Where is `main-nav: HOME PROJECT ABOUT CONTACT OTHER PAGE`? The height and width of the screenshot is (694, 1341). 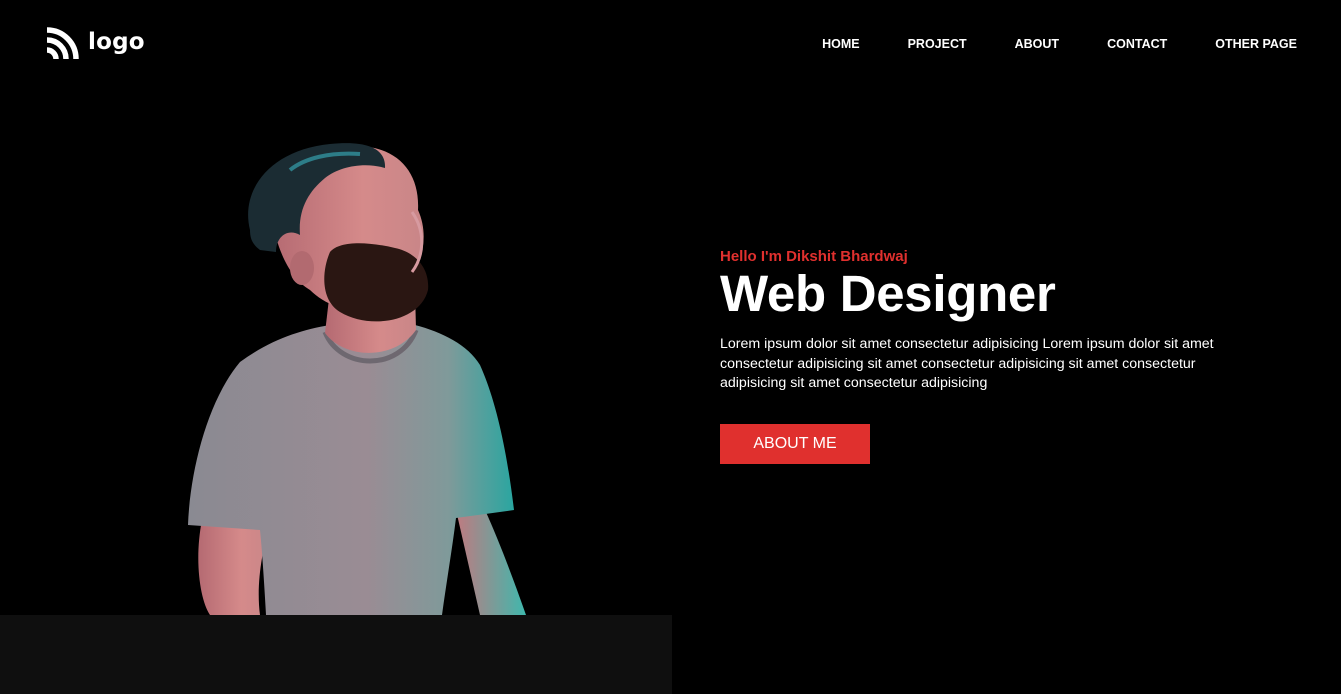 main-nav: HOME PROJECT ABOUT CONTACT OTHER PAGE is located at coordinates (1035, 44).